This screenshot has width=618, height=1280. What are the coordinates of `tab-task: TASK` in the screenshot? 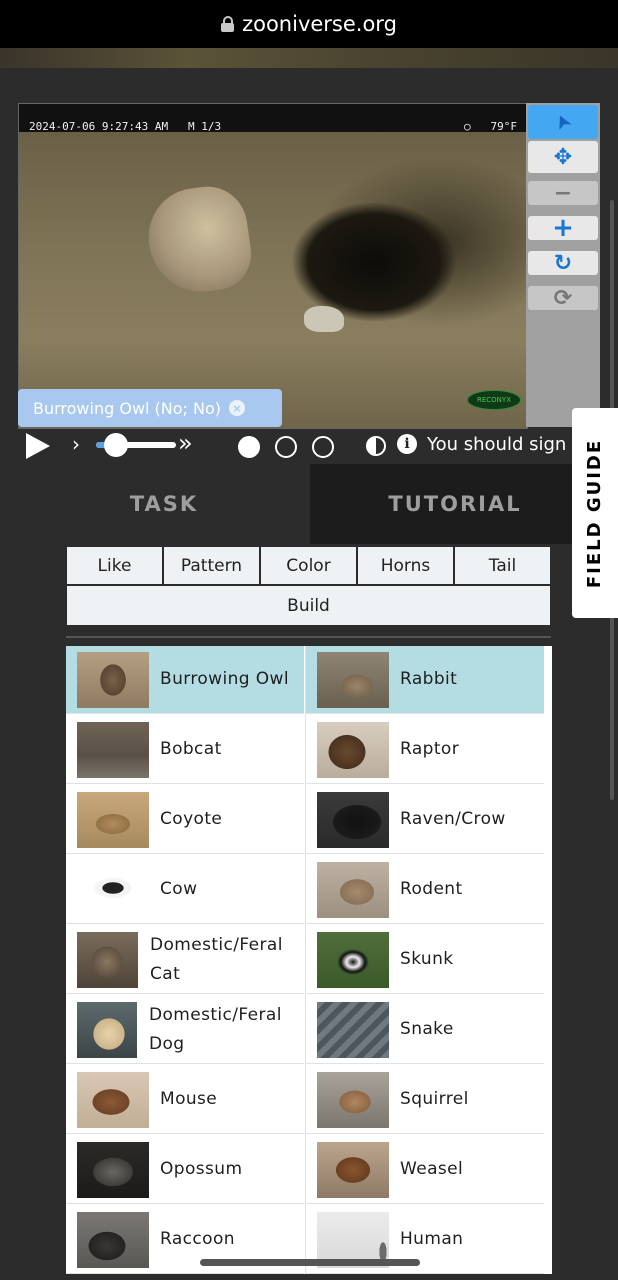 It's located at (164, 504).